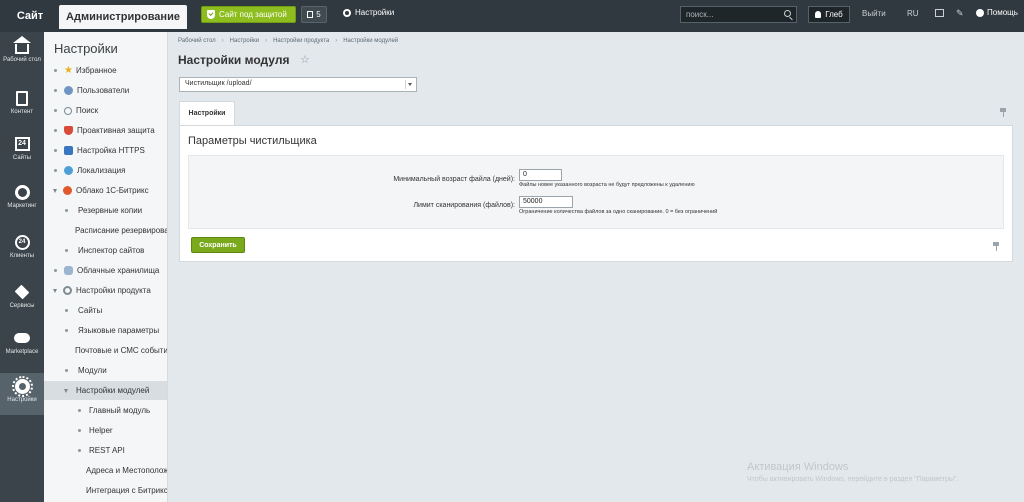 Image resolution: width=1024 pixels, height=502 pixels. What do you see at coordinates (22, 346) in the screenshot?
I see `nav-marketplace: Marketplace` at bounding box center [22, 346].